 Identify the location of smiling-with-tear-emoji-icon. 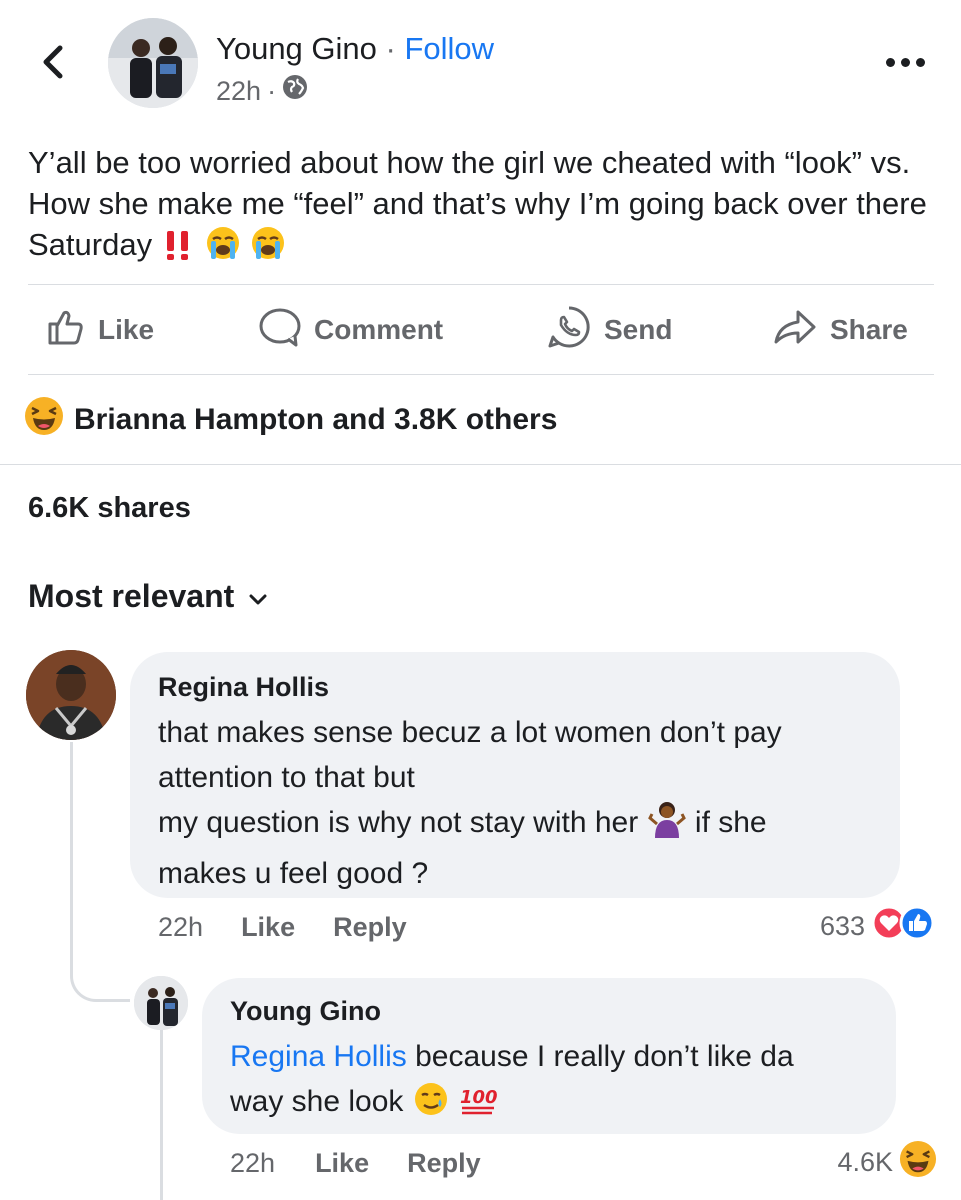
(431, 1105).